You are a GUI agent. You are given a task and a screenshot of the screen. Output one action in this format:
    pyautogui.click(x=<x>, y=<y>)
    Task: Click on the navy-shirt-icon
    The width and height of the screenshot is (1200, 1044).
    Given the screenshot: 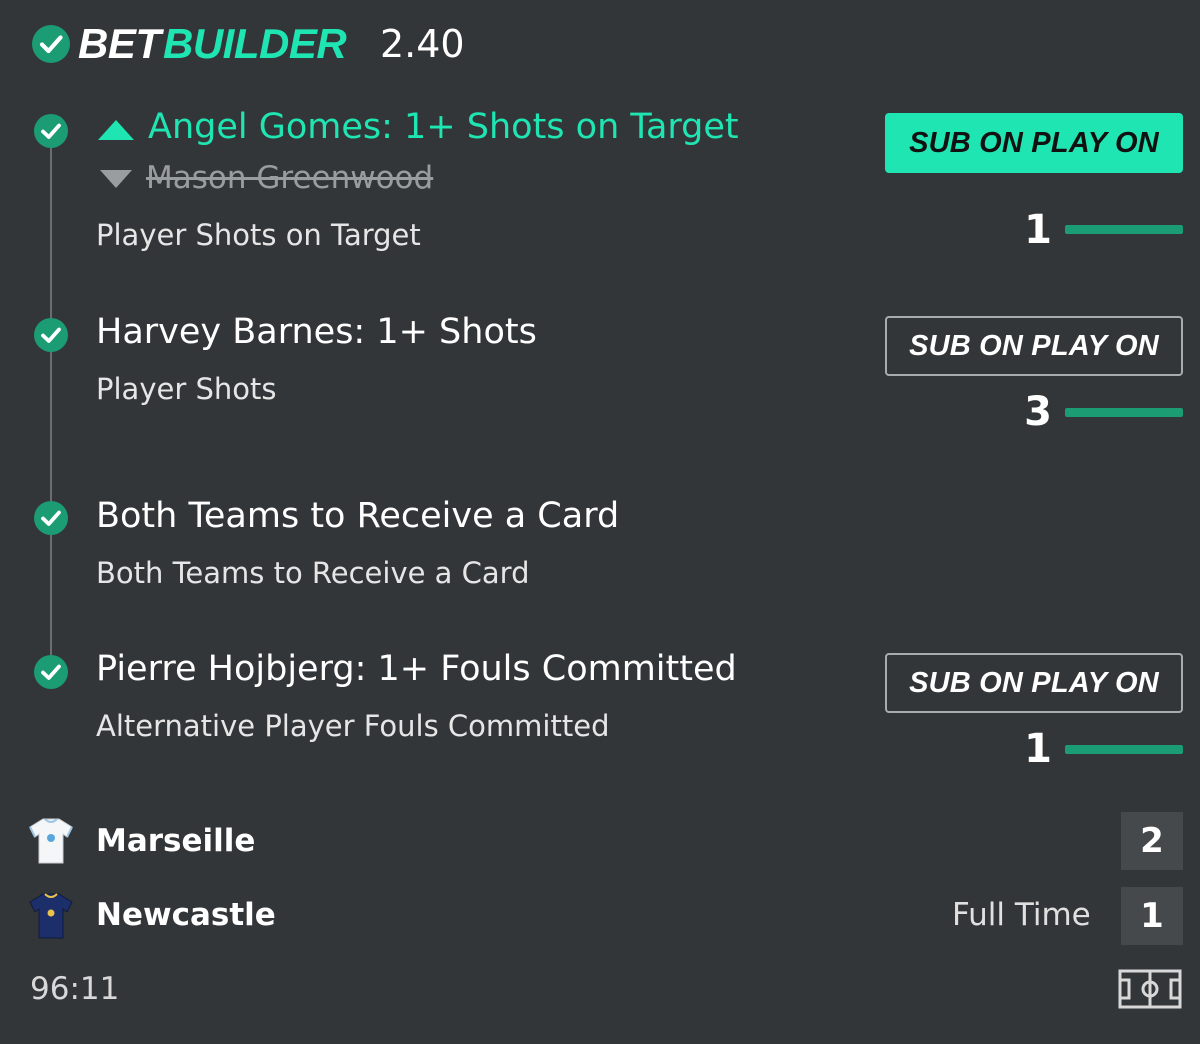 What is the action you would take?
    pyautogui.click(x=51, y=916)
    